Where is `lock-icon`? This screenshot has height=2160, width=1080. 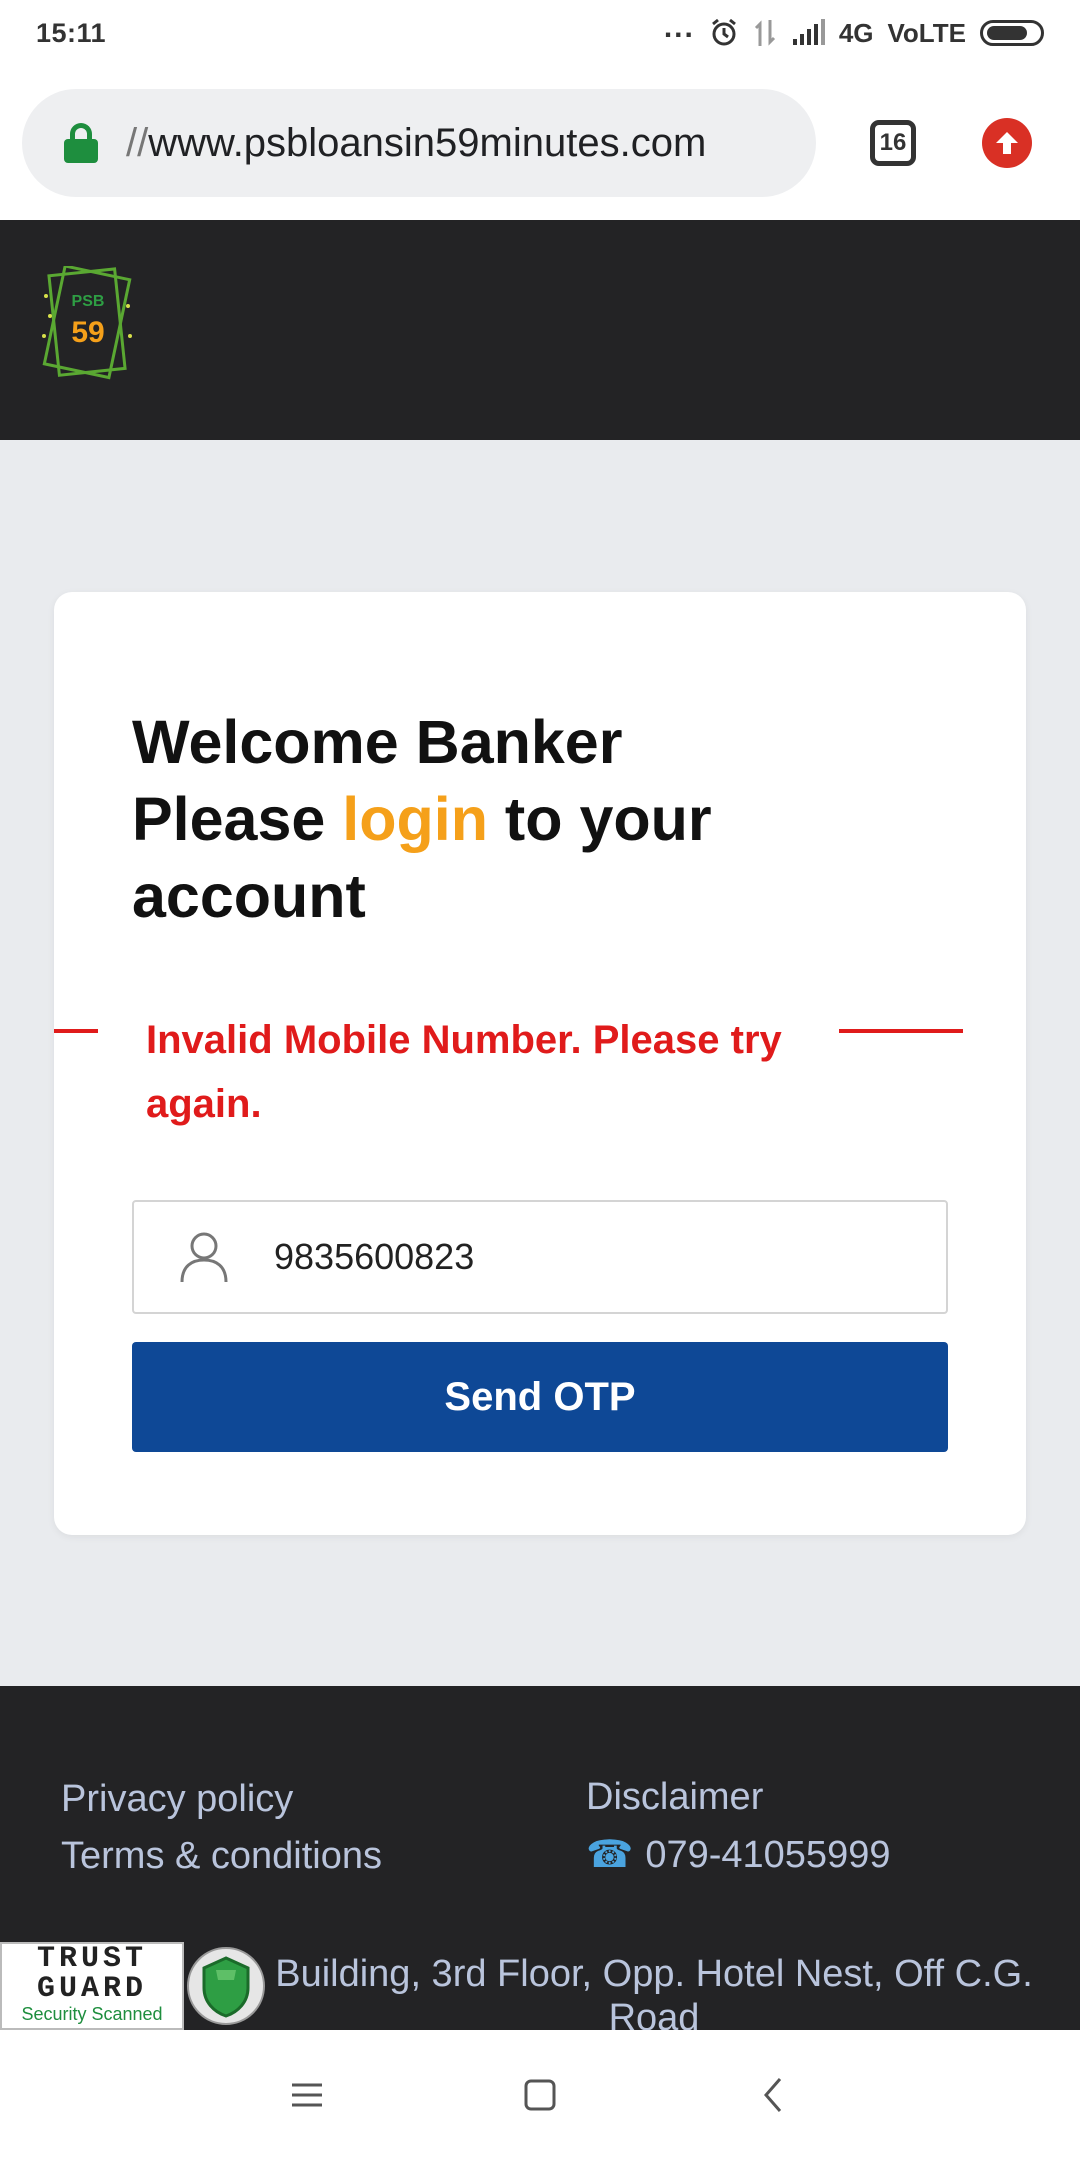
lock-icon is located at coordinates (81, 143).